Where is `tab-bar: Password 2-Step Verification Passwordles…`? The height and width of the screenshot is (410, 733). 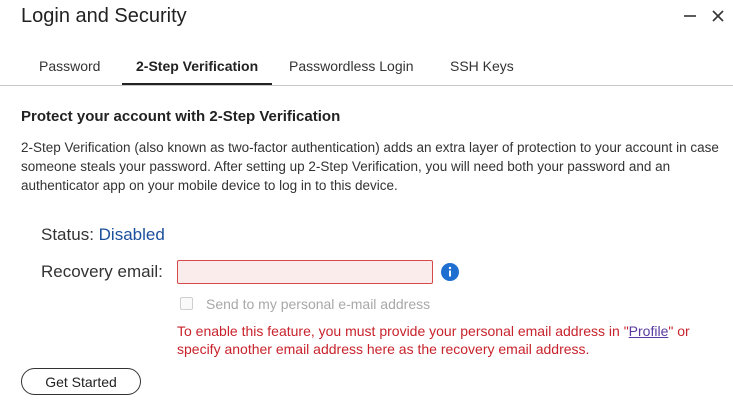
tab-bar: Password 2-Step Verification Passwordles… is located at coordinates (366, 67).